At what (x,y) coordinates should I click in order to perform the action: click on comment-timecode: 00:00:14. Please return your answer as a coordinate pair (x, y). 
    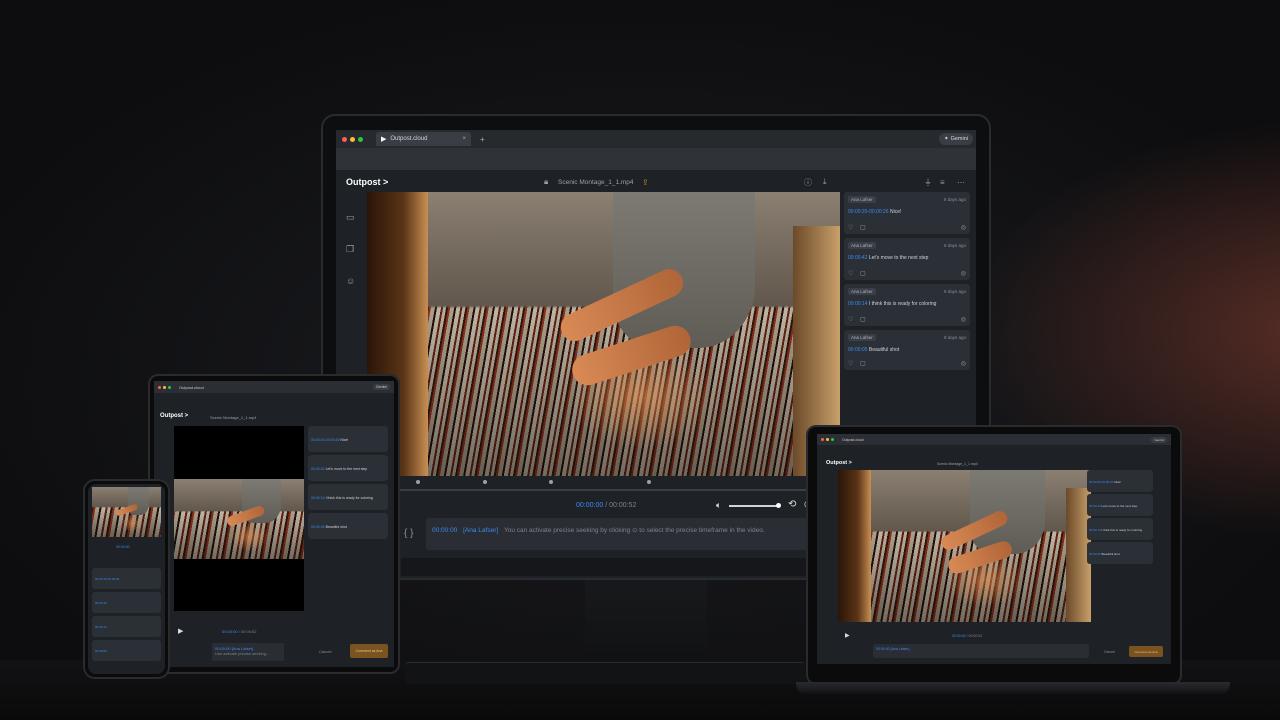
    Looking at the image, I should click on (857, 304).